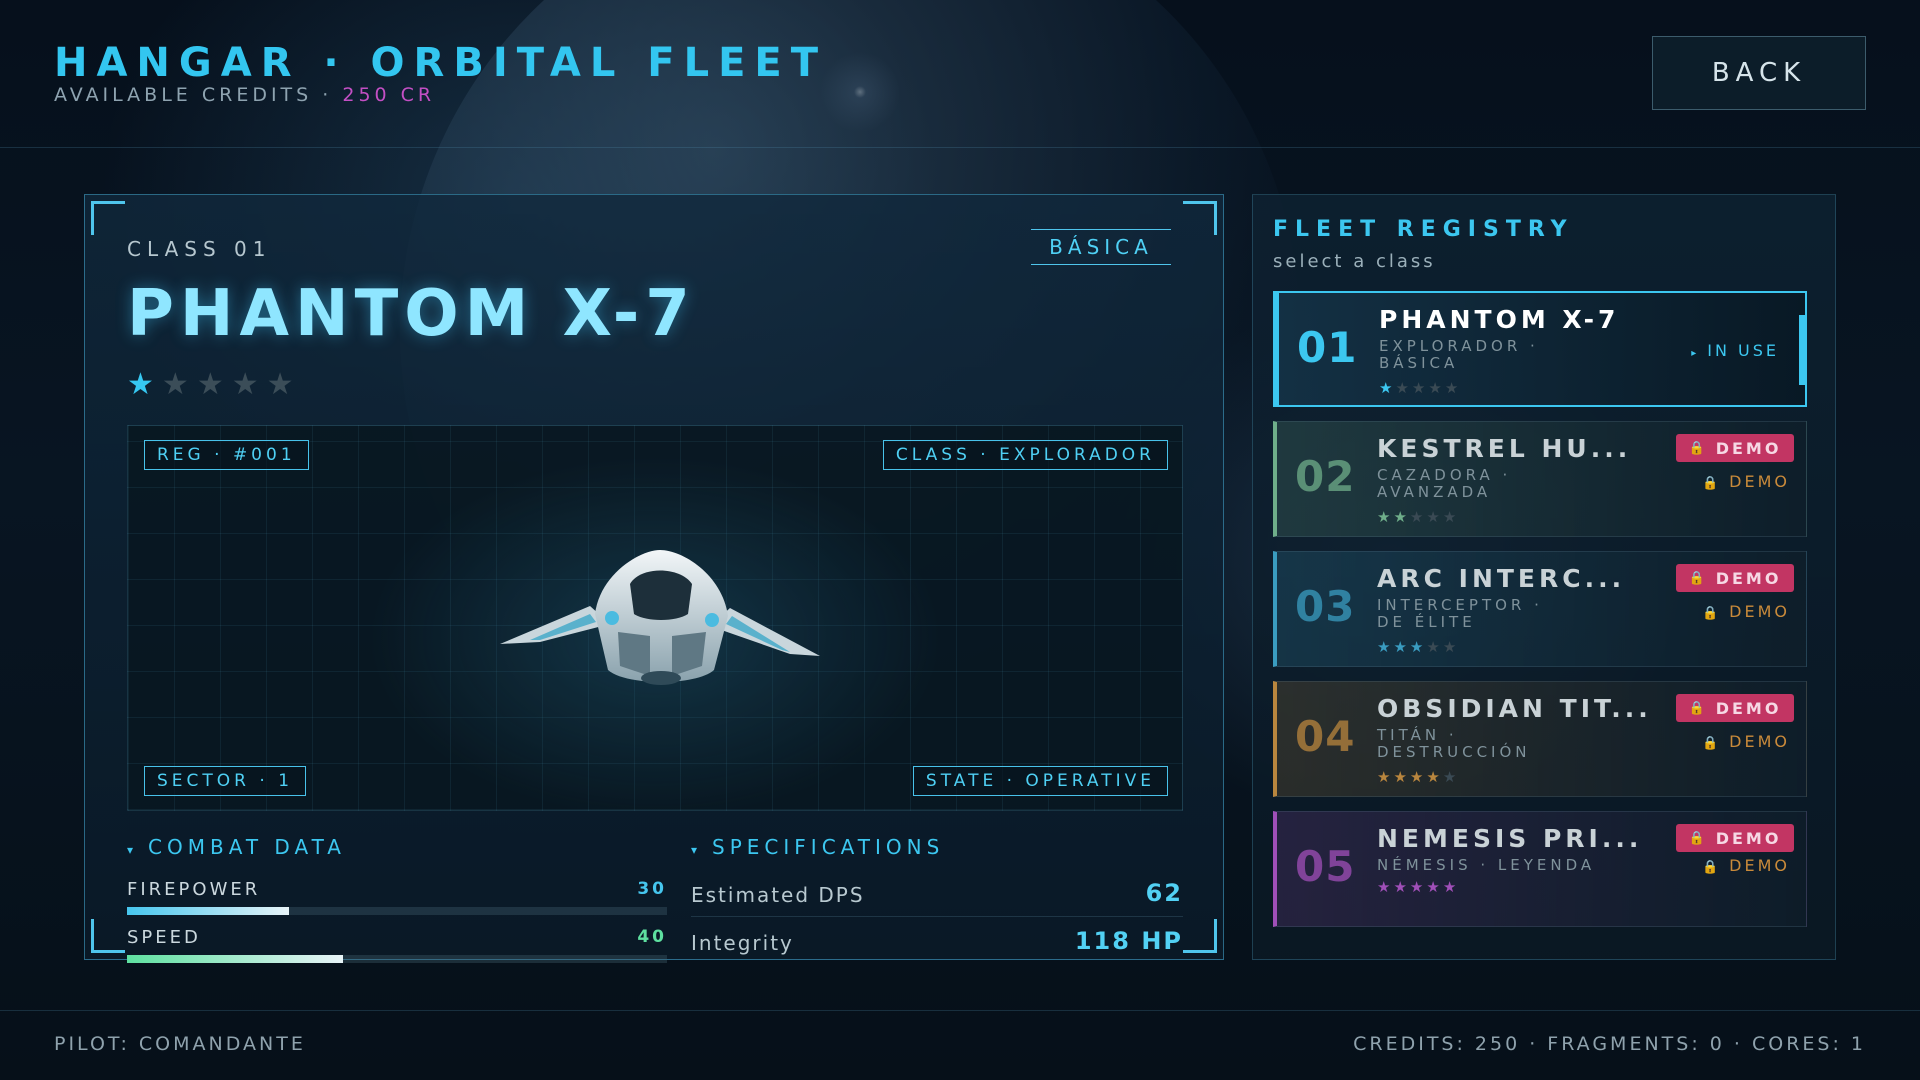  Describe the element at coordinates (1354, 261) in the screenshot. I see `registry-subtitle: select a class` at that location.